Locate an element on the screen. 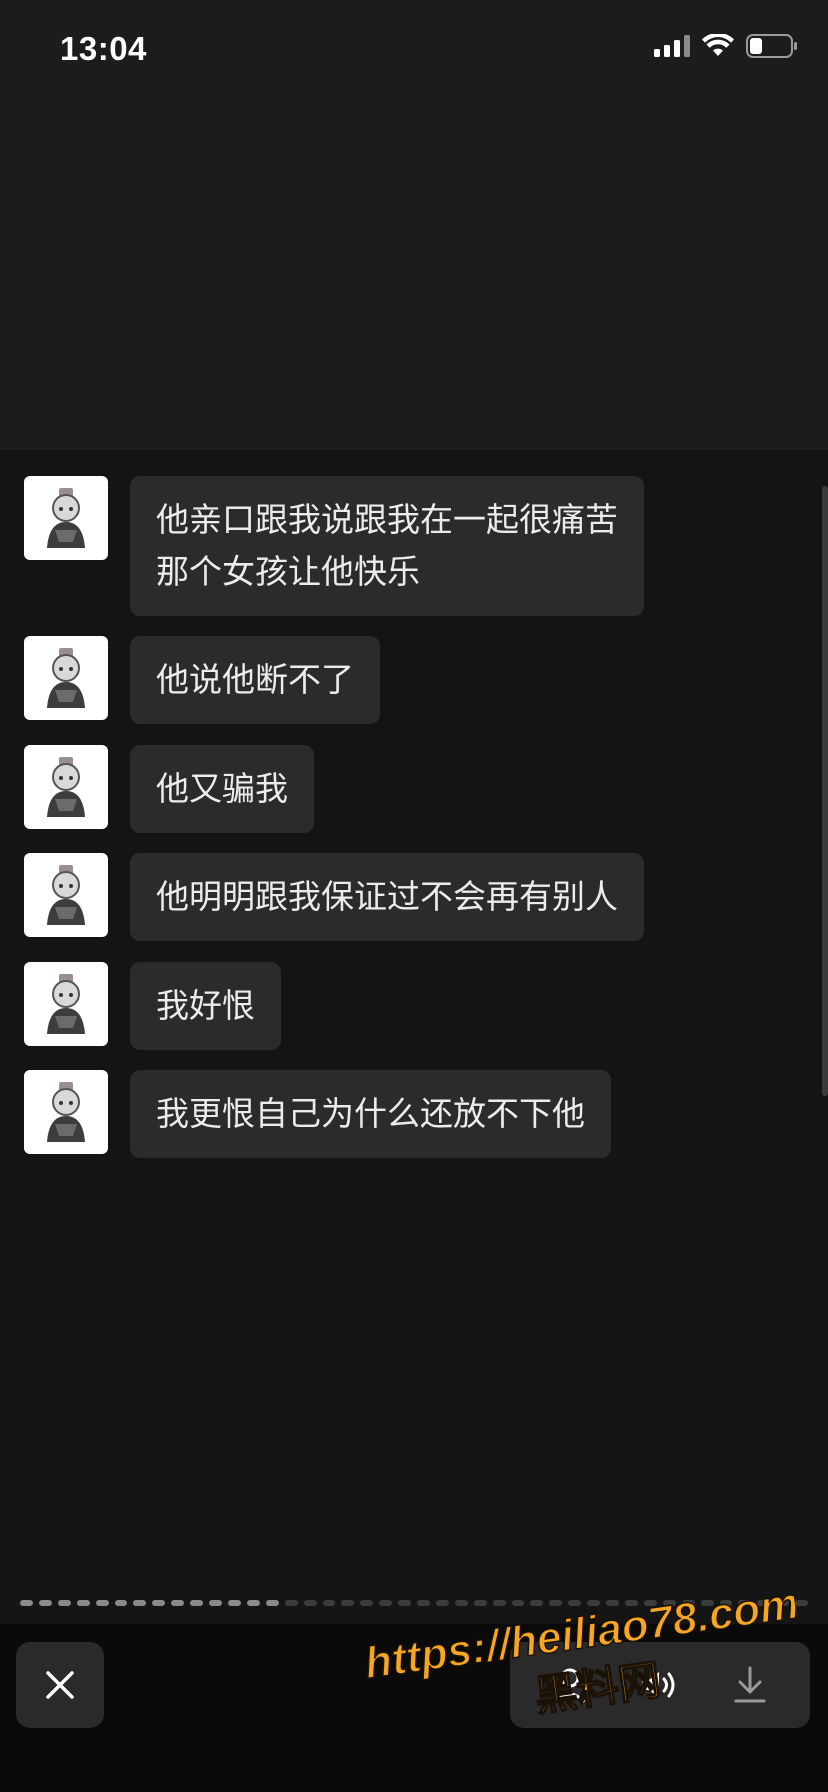  message-line: 他又骗我 is located at coordinates (222, 788).